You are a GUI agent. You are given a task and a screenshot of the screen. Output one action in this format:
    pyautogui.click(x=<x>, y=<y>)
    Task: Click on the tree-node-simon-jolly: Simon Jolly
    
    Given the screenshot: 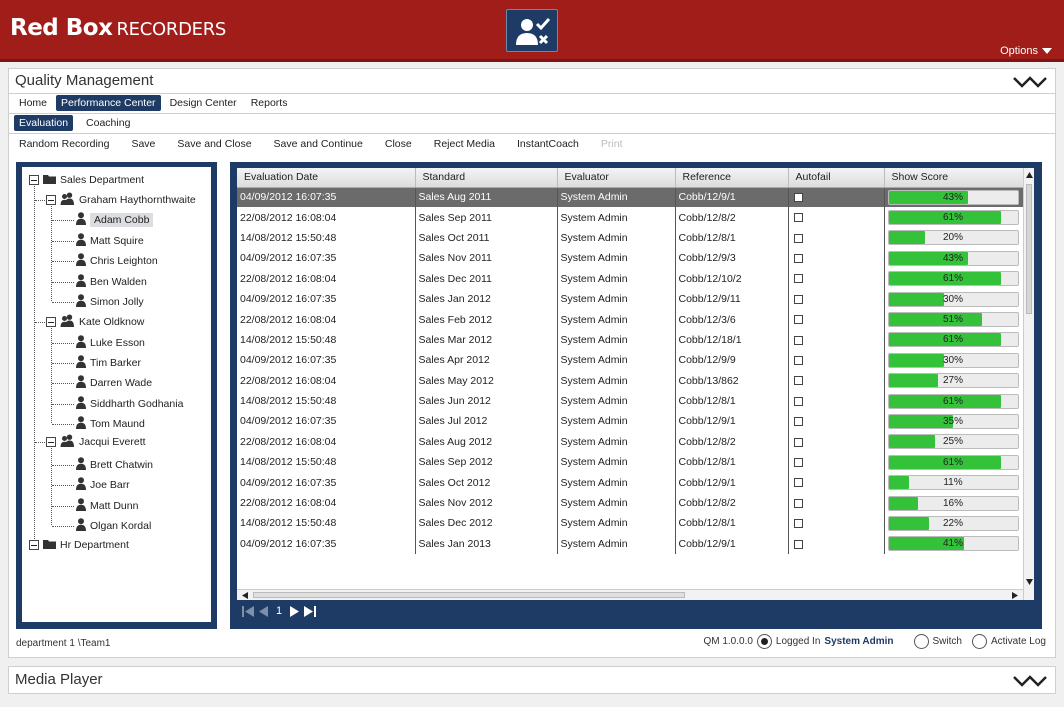 What is the action you would take?
    pyautogui.click(x=110, y=302)
    